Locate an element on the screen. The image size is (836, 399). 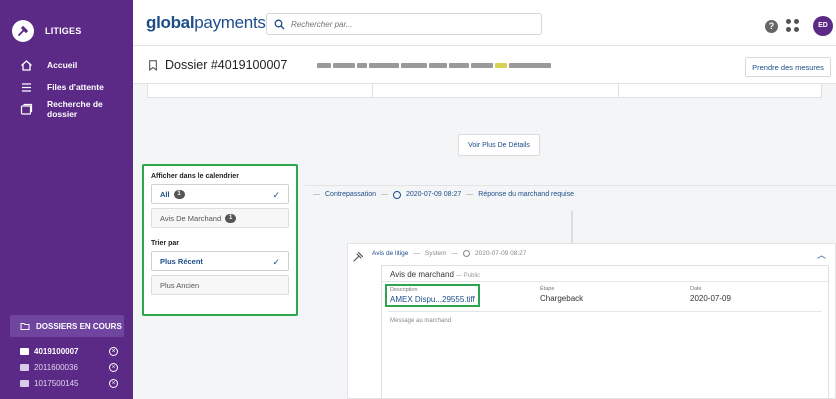
detail-panel is located at coordinates (484, 91).